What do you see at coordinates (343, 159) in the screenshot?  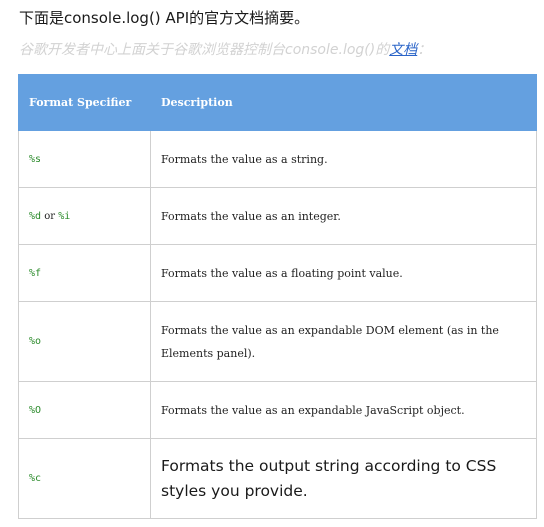 I see `description: Formats the value as a string.` at bounding box center [343, 159].